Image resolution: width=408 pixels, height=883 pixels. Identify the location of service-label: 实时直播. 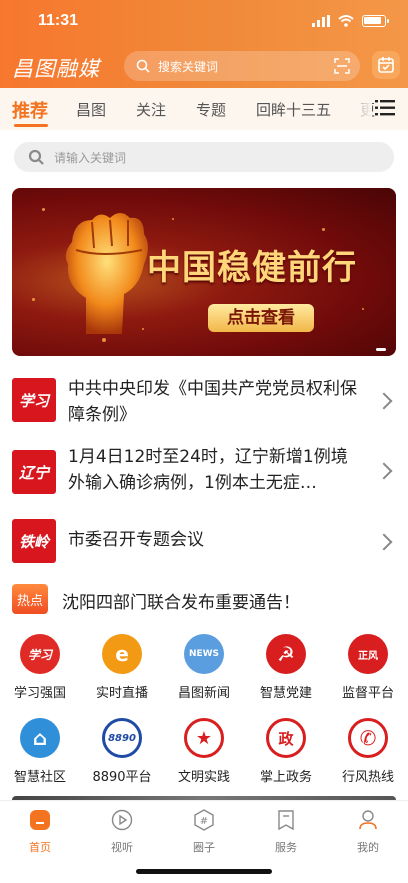
(121, 693).